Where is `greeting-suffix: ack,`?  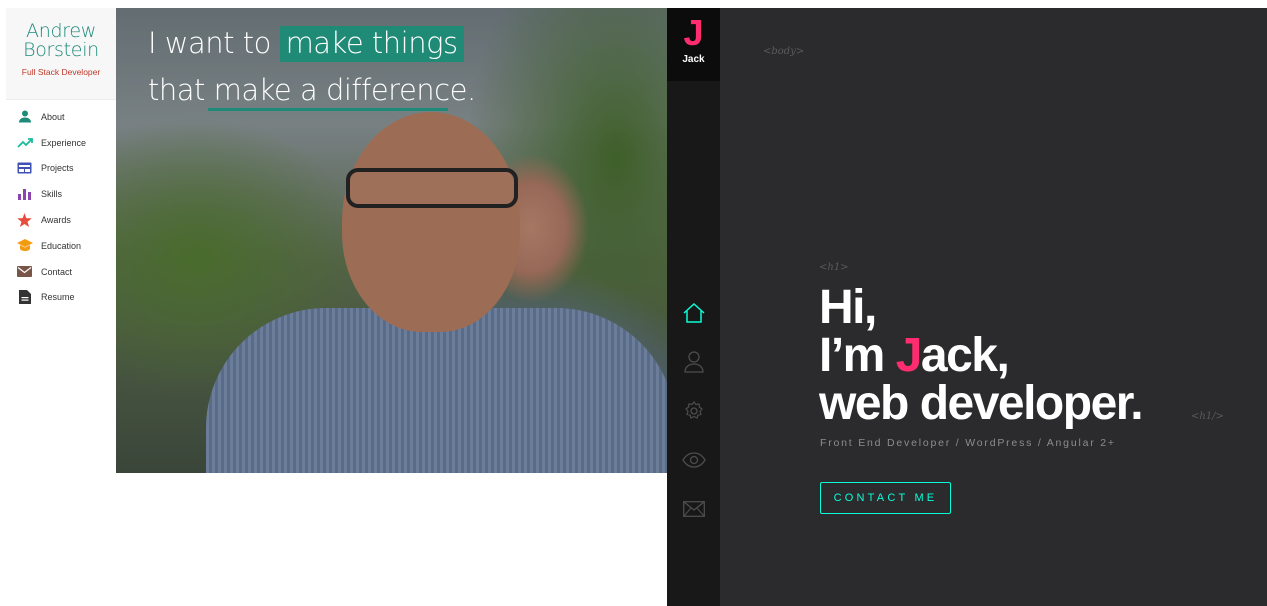
greeting-suffix: ack, is located at coordinates (965, 355).